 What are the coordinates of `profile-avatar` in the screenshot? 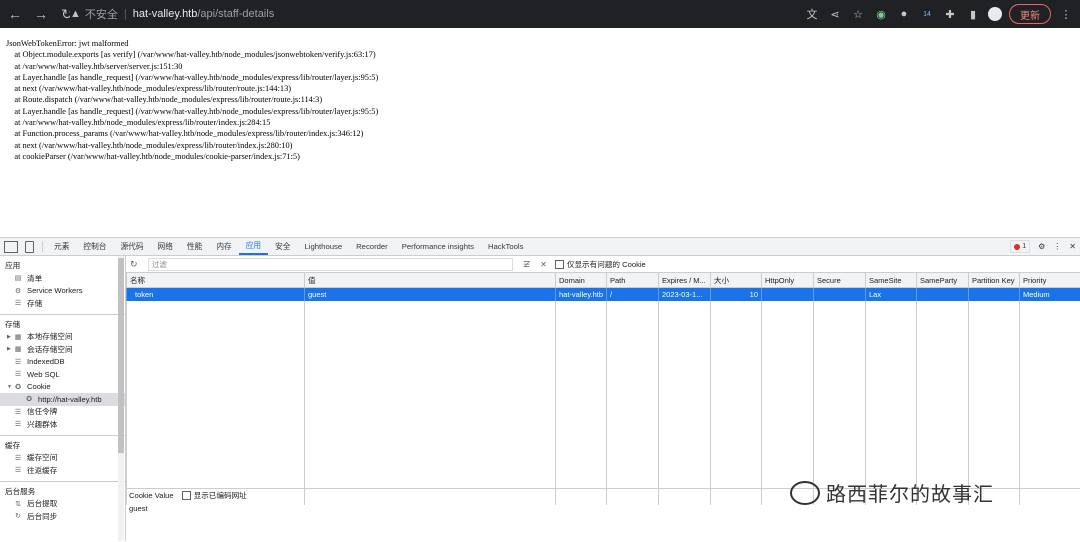 It's located at (995, 14).